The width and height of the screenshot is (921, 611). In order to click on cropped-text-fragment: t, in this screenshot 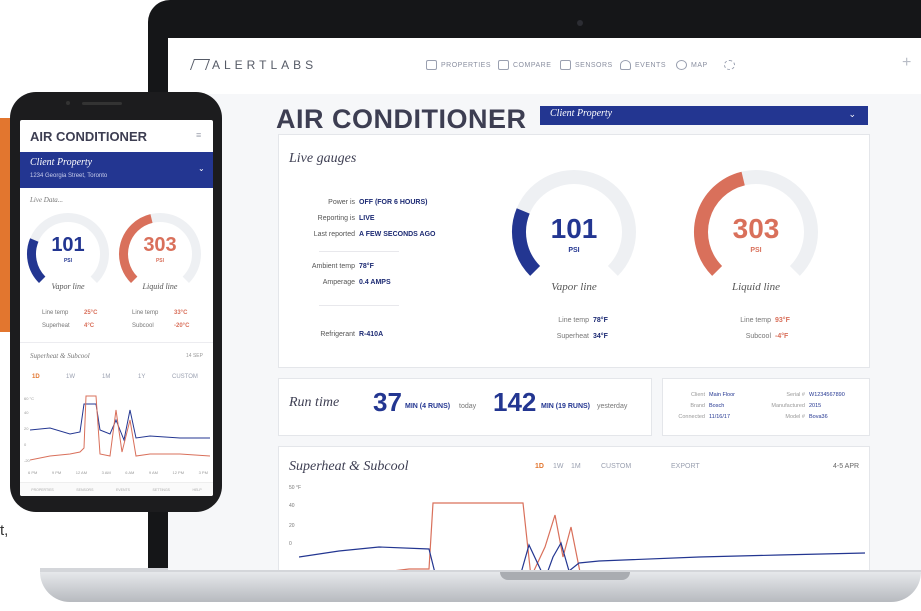, I will do `click(4, 530)`.